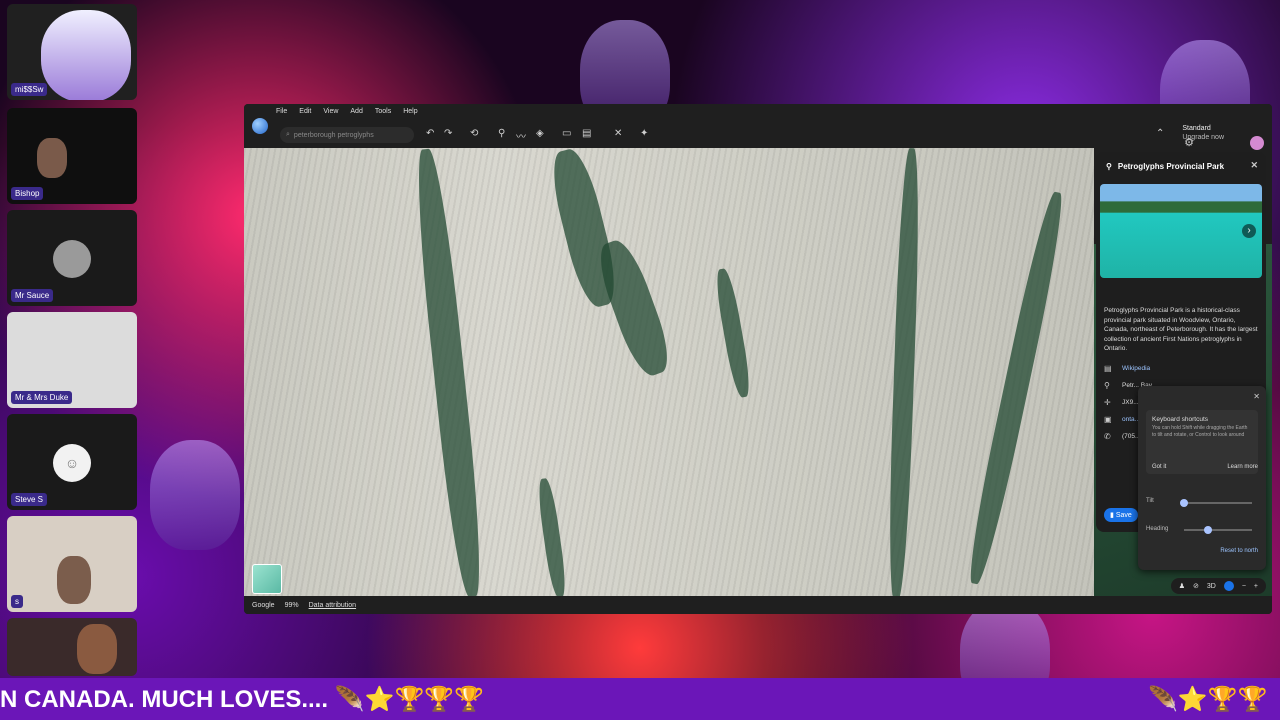 This screenshot has width=1280, height=720. What do you see at coordinates (1203, 137) in the screenshot?
I see `upgrade-link: Upgrade now` at bounding box center [1203, 137].